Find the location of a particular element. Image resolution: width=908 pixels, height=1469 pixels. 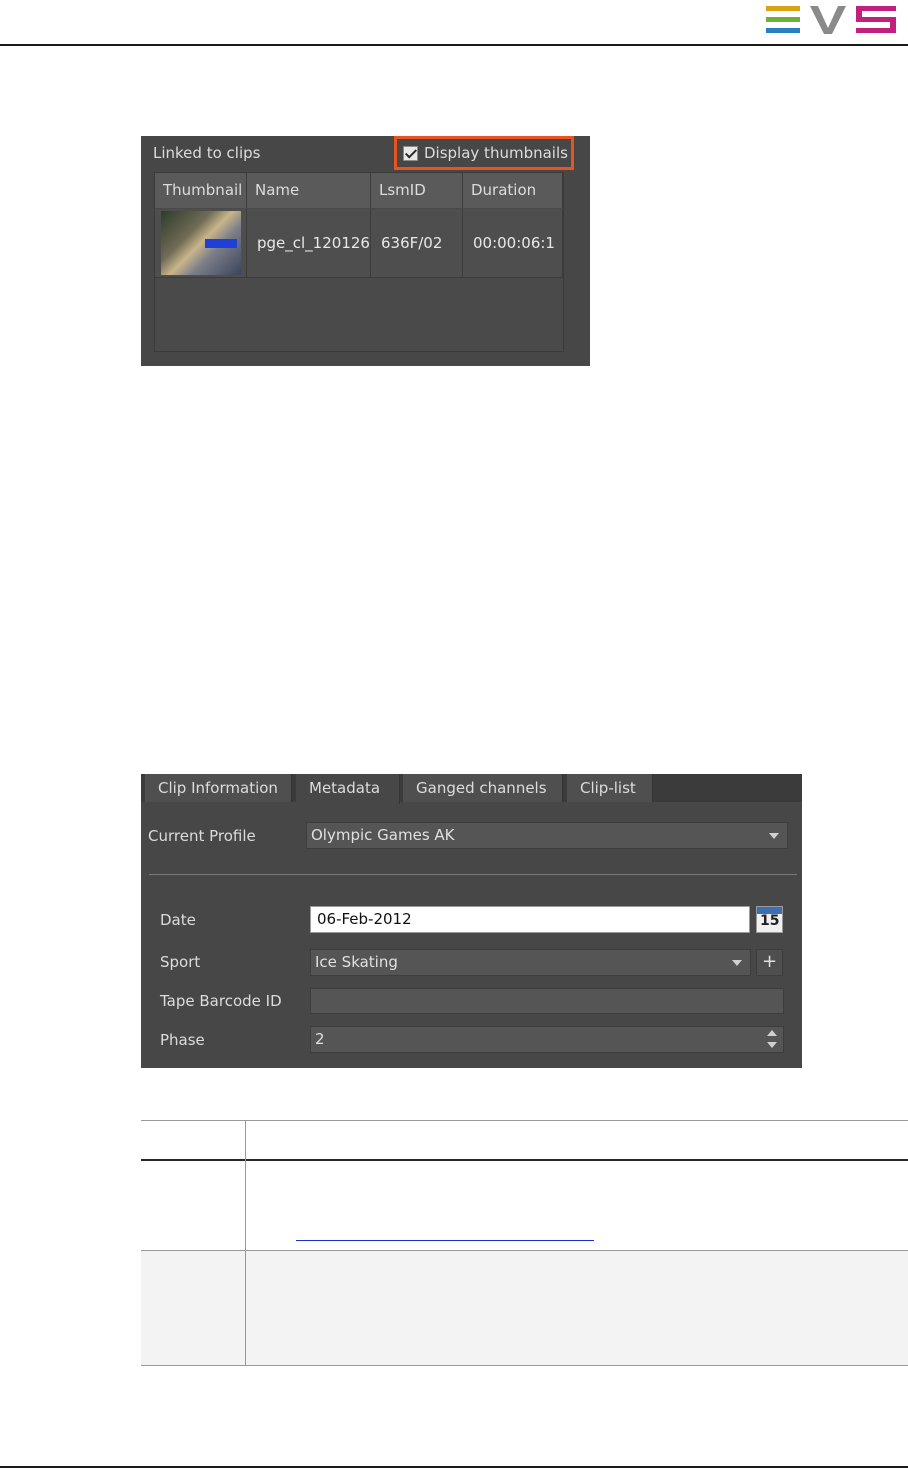

tab-ganged-channels: Ganged channels is located at coordinates (483, 788).